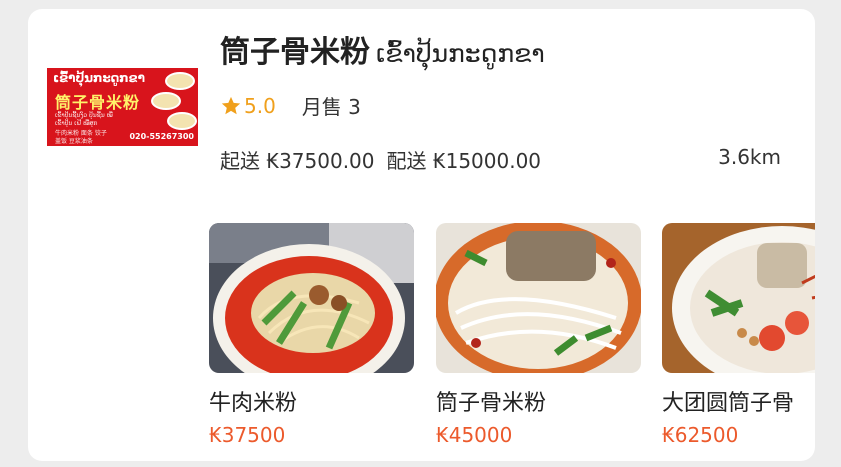  I want to click on dish-name: 筒子骨米粉, so click(491, 403).